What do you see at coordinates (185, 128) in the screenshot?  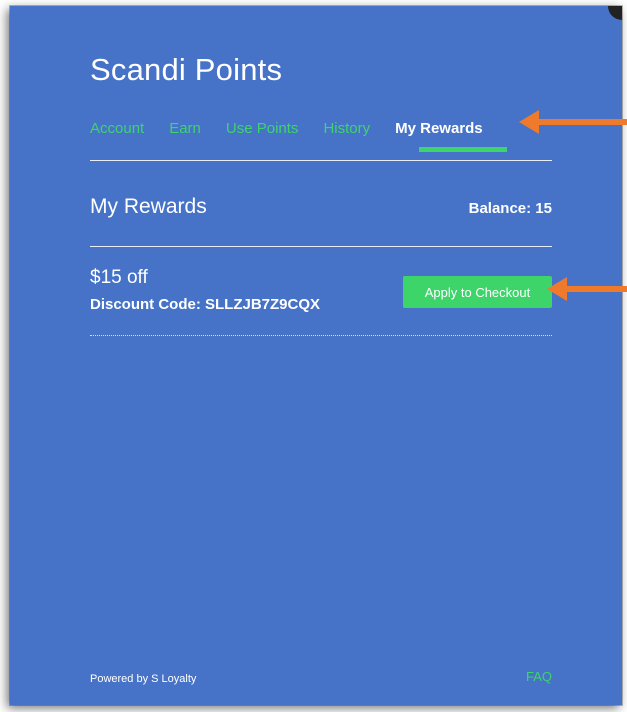 I see `tab-earn: Earn` at bounding box center [185, 128].